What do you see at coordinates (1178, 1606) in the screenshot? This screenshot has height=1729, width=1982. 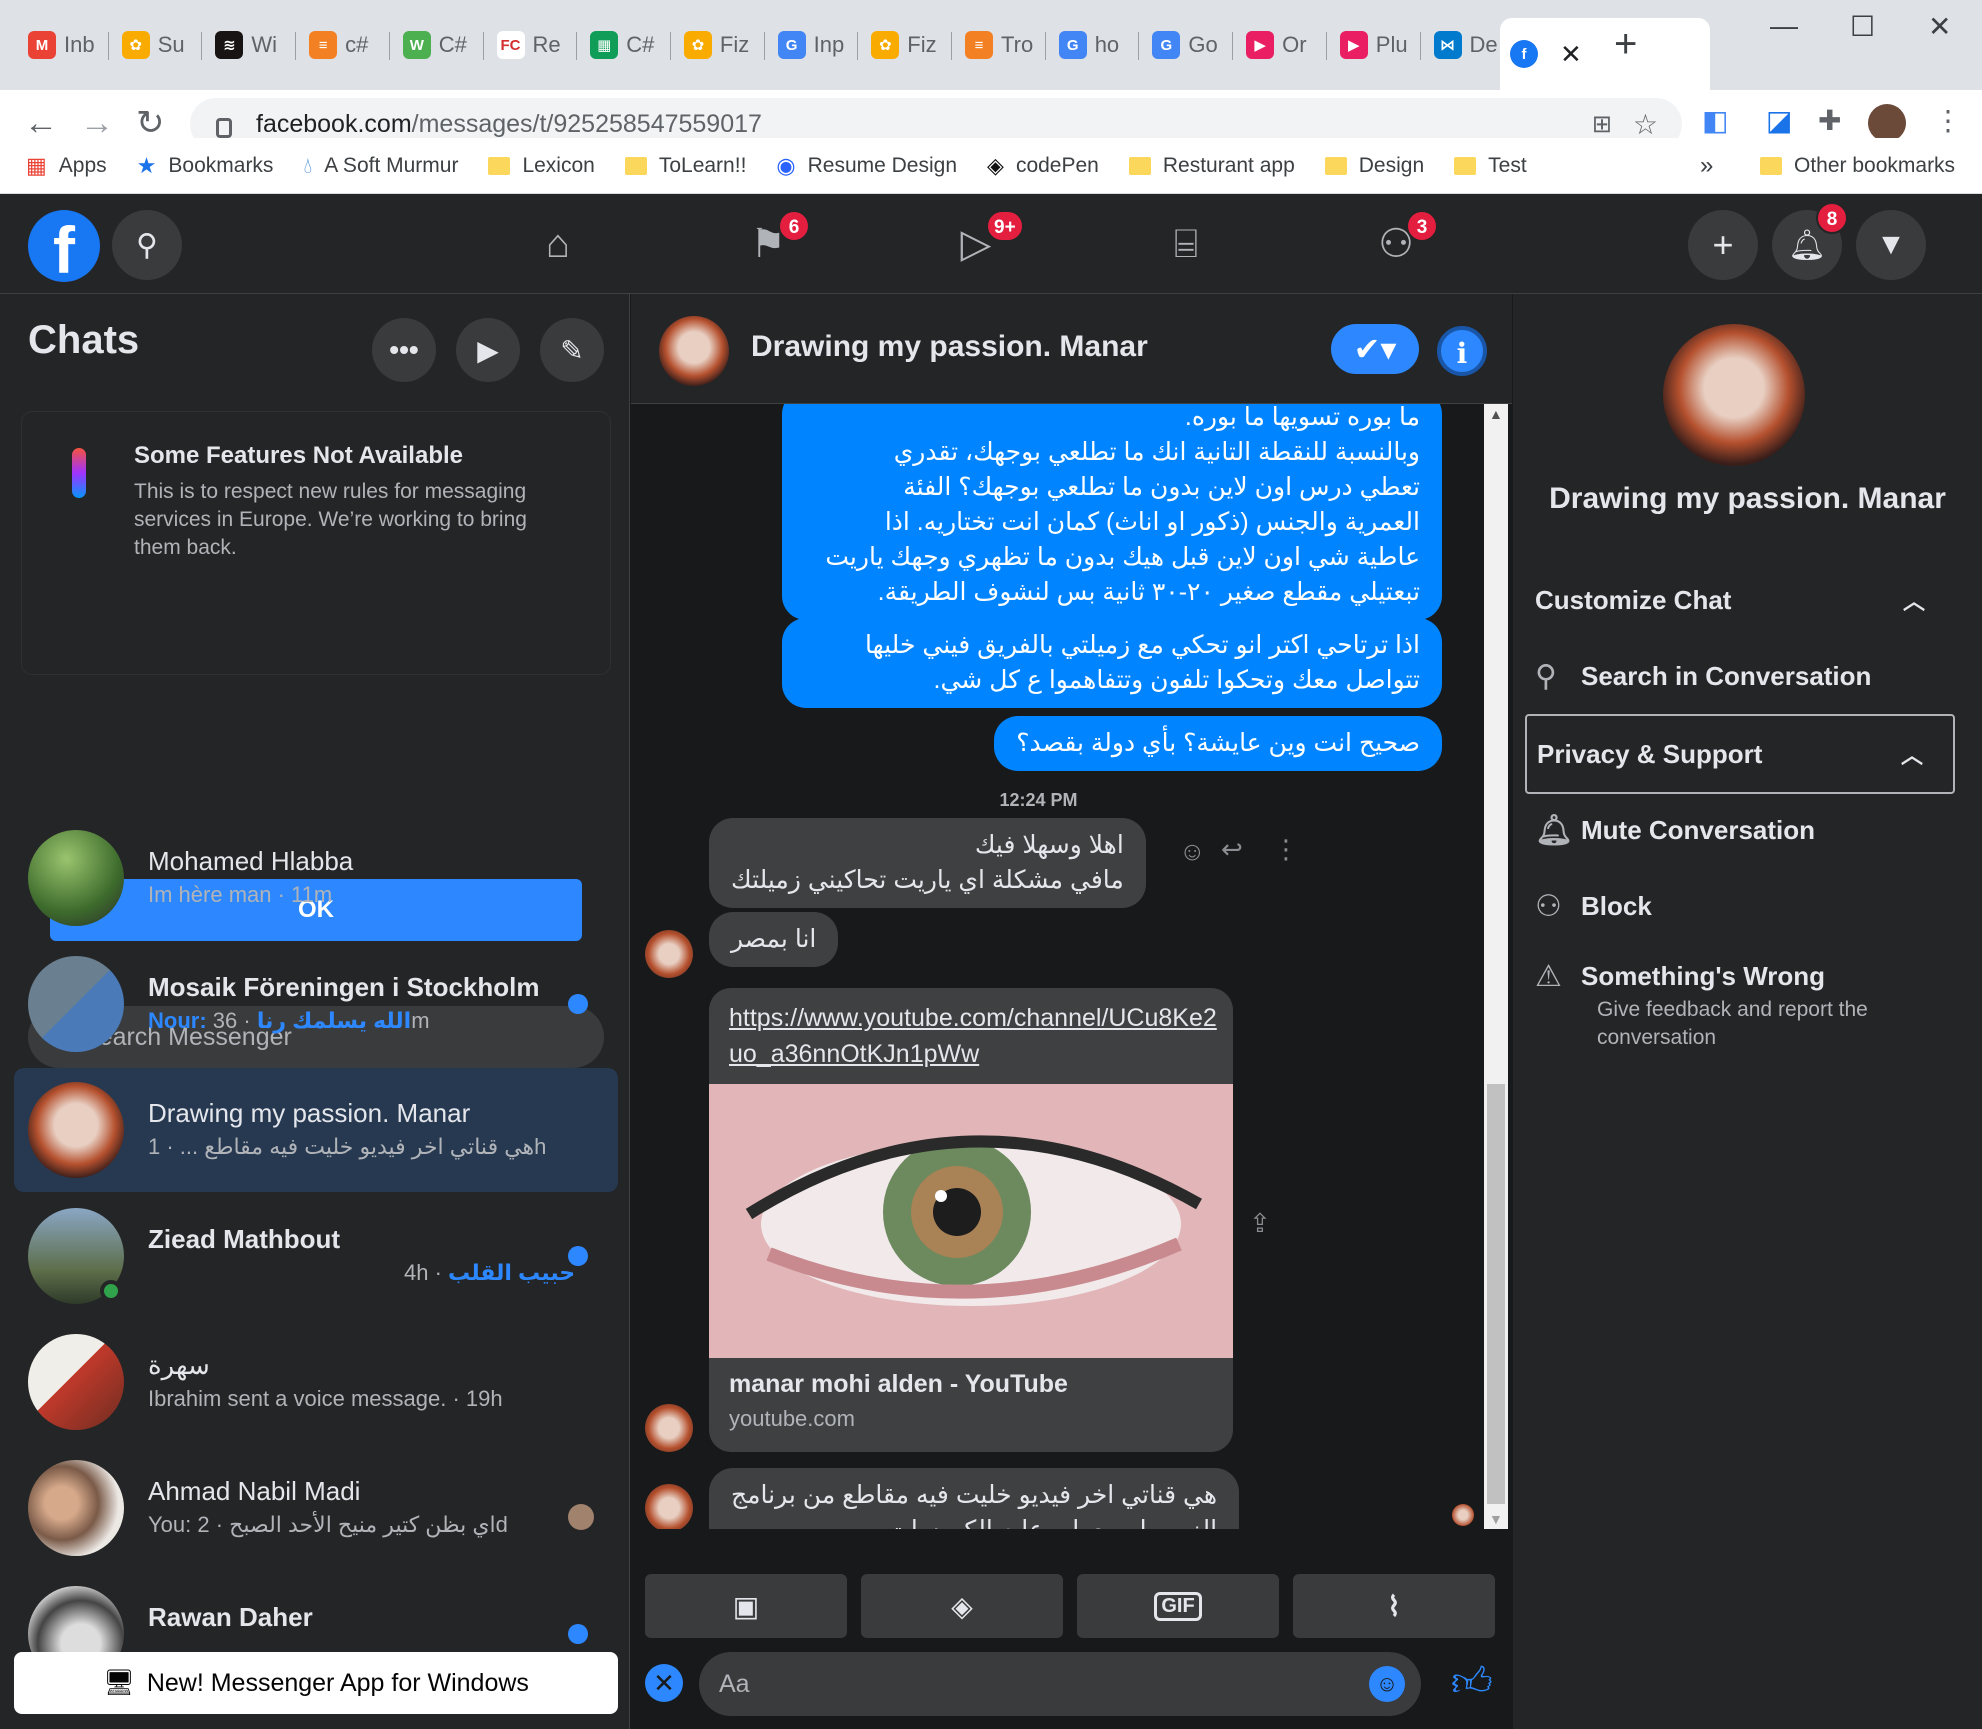 I see `send-gif-button: GIF` at bounding box center [1178, 1606].